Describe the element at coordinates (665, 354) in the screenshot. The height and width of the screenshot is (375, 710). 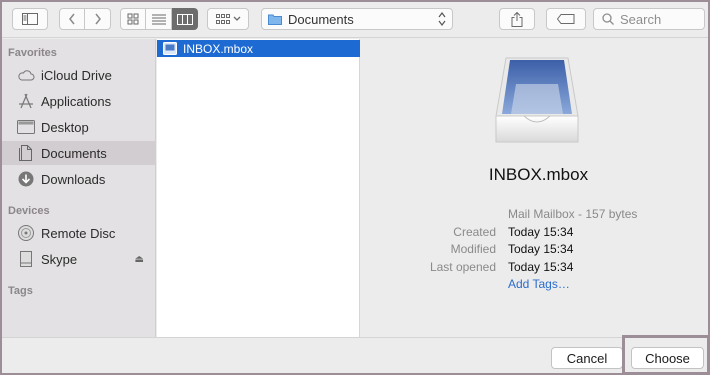
I see `choose-highlight-frame` at that location.